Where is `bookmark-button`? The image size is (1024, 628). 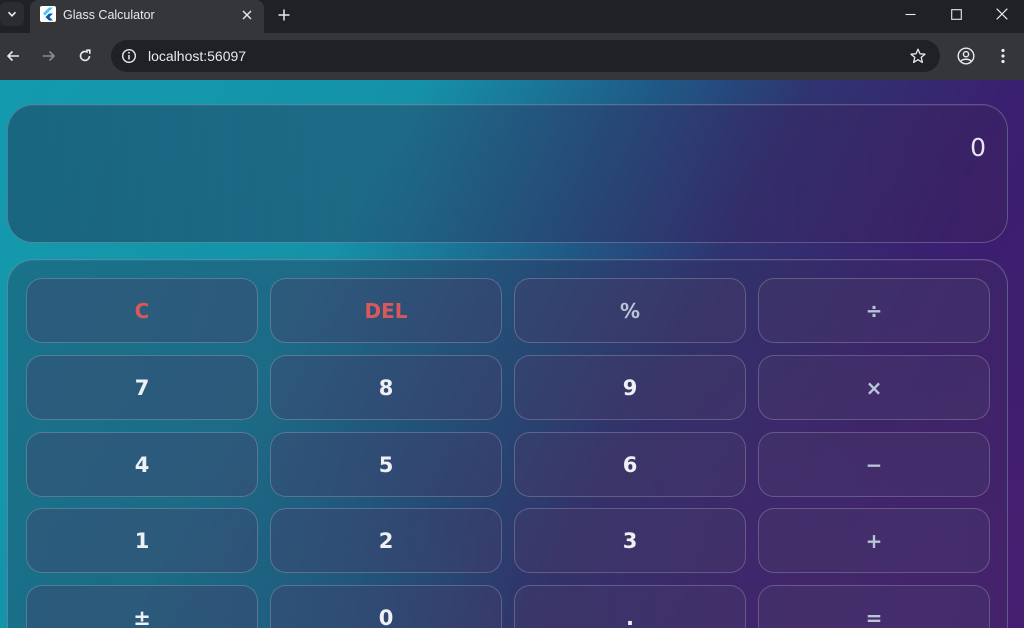
bookmark-button is located at coordinates (918, 56).